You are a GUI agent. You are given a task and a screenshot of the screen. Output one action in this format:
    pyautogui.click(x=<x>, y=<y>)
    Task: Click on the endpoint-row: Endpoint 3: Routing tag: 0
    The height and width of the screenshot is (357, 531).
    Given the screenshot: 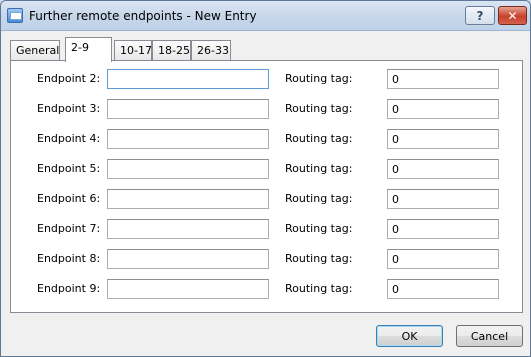 What is the action you would take?
    pyautogui.click(x=266, y=109)
    